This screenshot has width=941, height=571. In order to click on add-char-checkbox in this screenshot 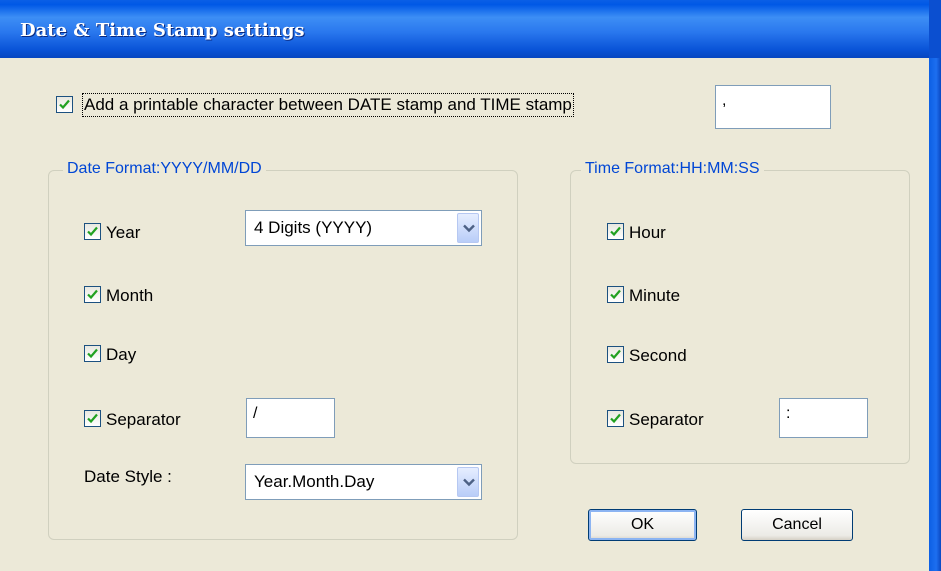, I will do `click(64, 104)`.